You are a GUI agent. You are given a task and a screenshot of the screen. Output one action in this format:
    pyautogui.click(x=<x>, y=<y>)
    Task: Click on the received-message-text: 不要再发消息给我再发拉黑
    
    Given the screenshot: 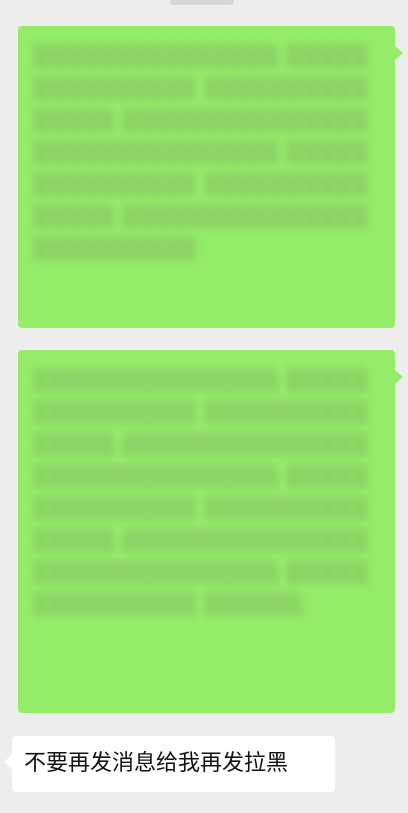 What is the action you would take?
    pyautogui.click(x=156, y=763)
    